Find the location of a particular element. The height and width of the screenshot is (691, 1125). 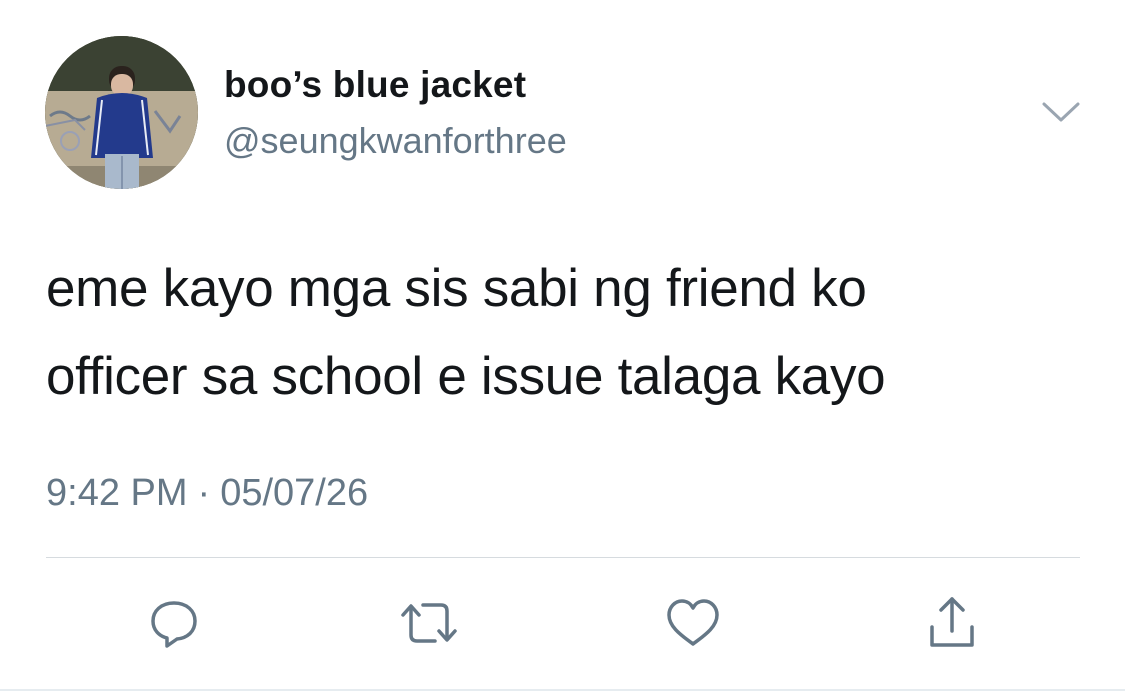

retweet-arrows-icon is located at coordinates (429, 623).